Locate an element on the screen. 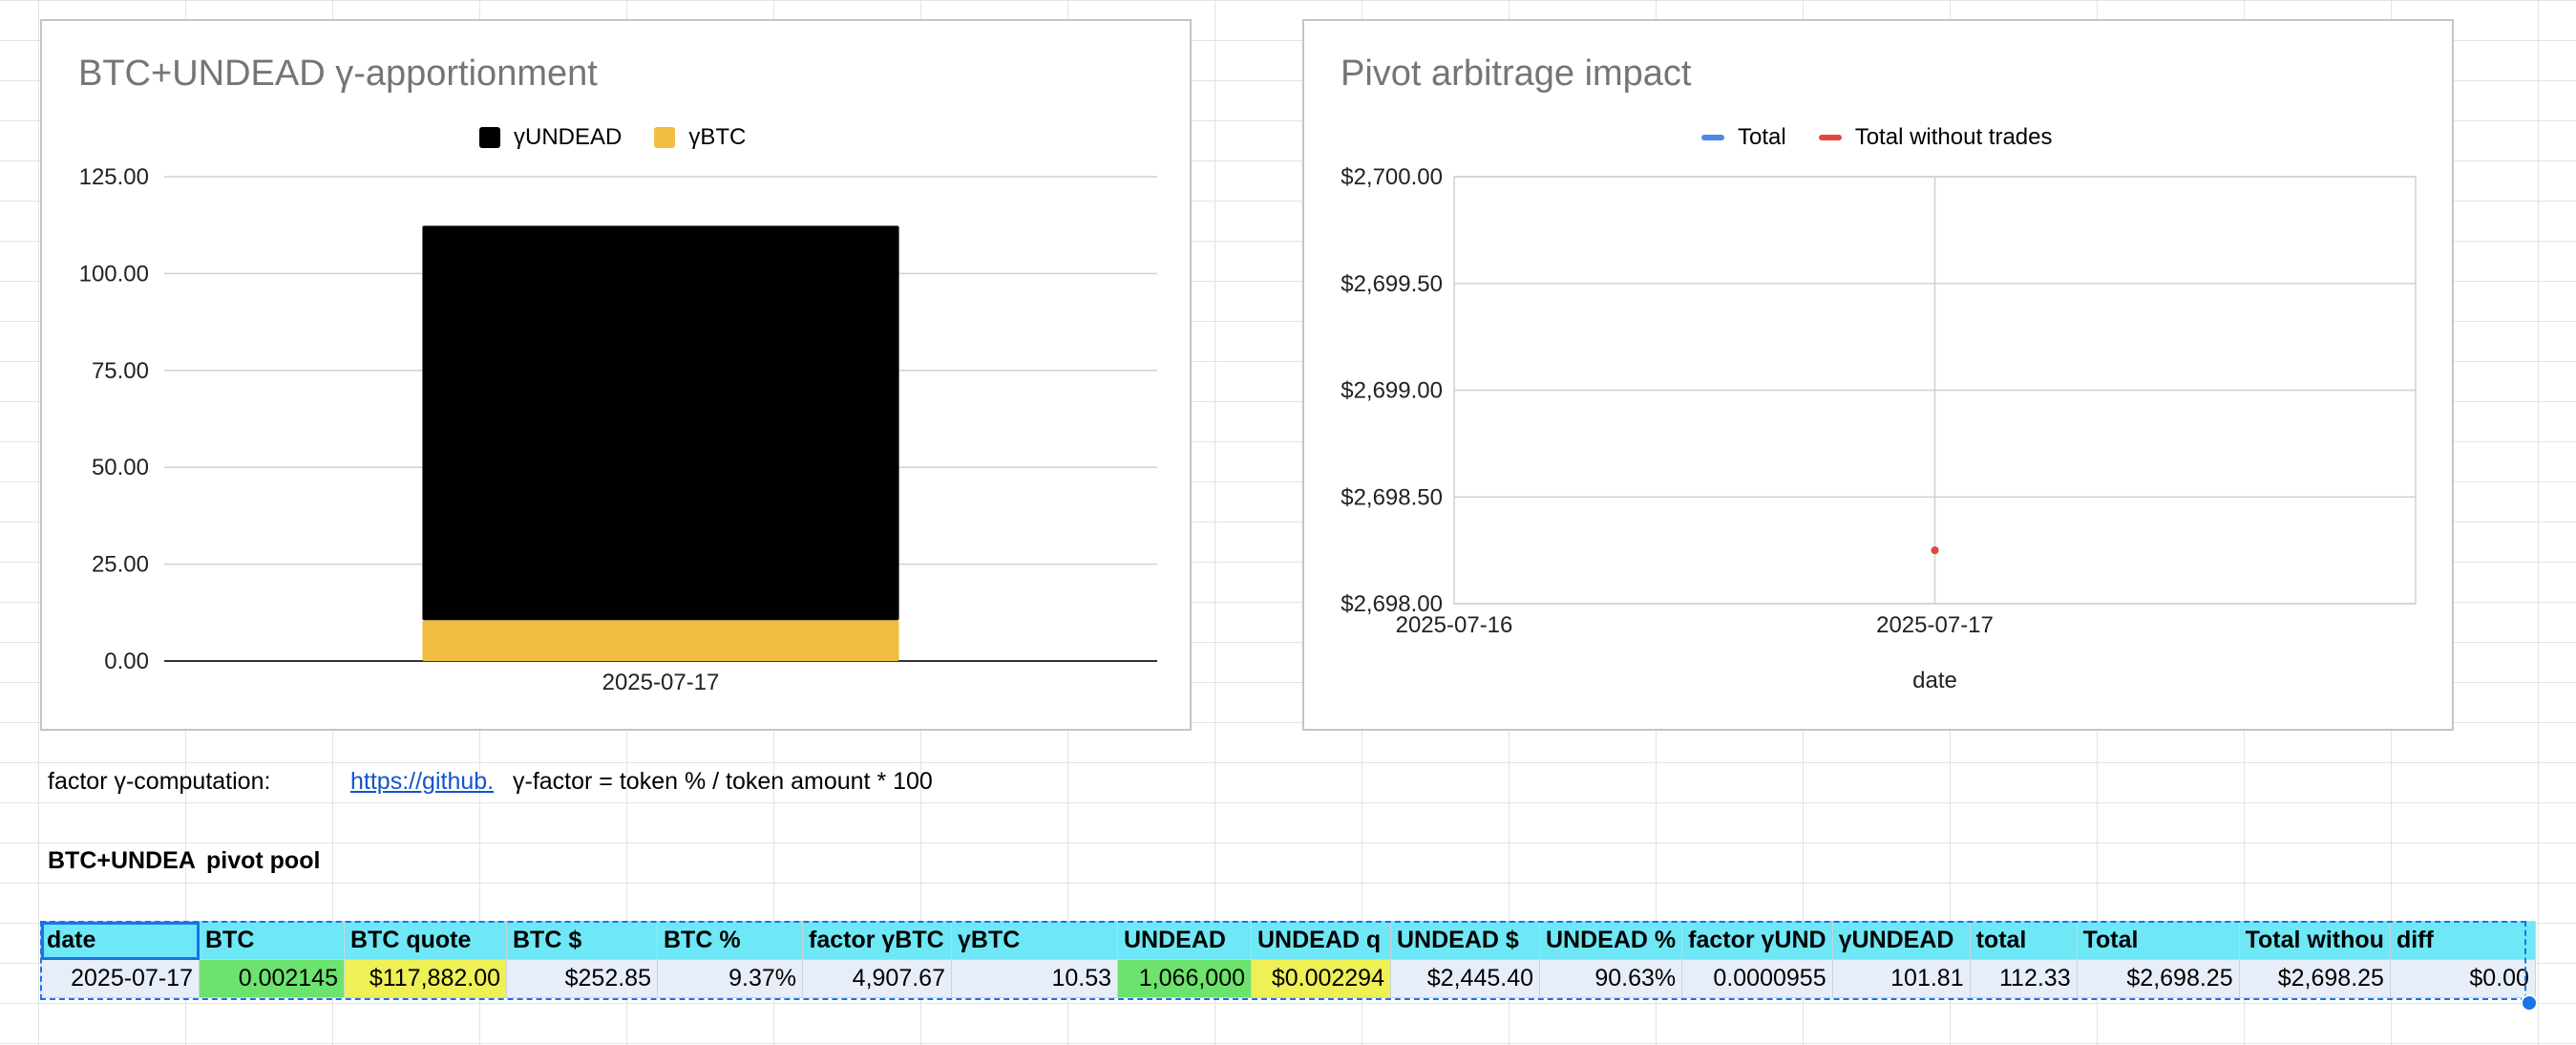 The width and height of the screenshot is (2576, 1045). cell-date: 2025-07-17 is located at coordinates (120, 979).